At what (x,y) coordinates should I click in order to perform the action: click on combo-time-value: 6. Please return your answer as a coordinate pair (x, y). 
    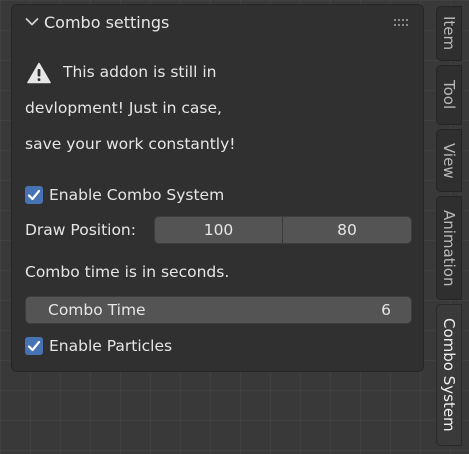
    Looking at the image, I should click on (386, 310).